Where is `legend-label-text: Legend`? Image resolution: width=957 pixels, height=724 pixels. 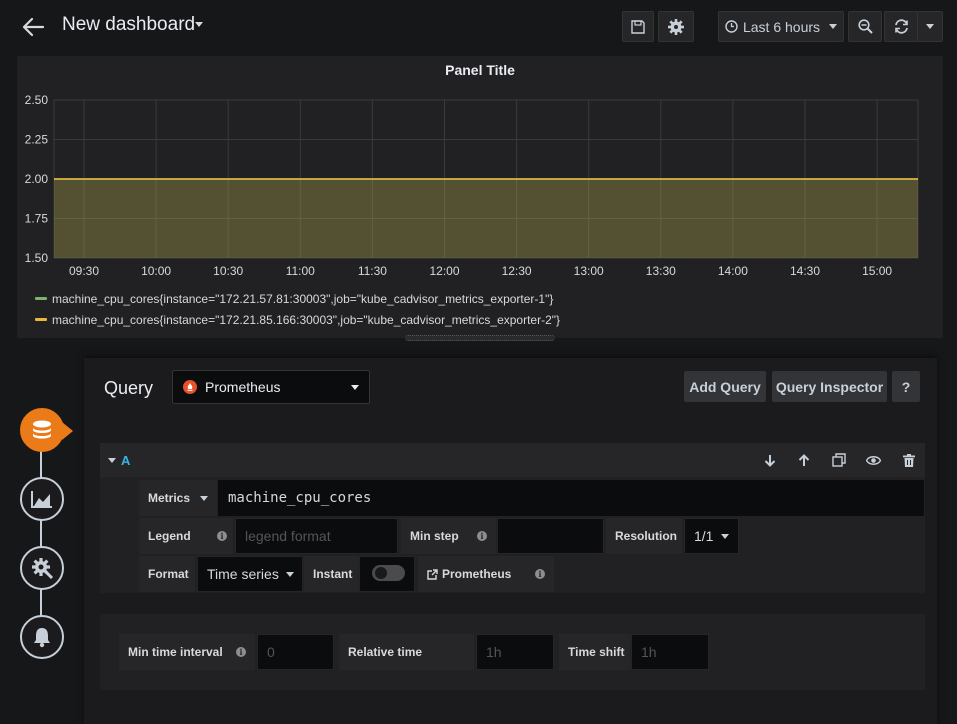 legend-label-text: Legend is located at coordinates (169, 536).